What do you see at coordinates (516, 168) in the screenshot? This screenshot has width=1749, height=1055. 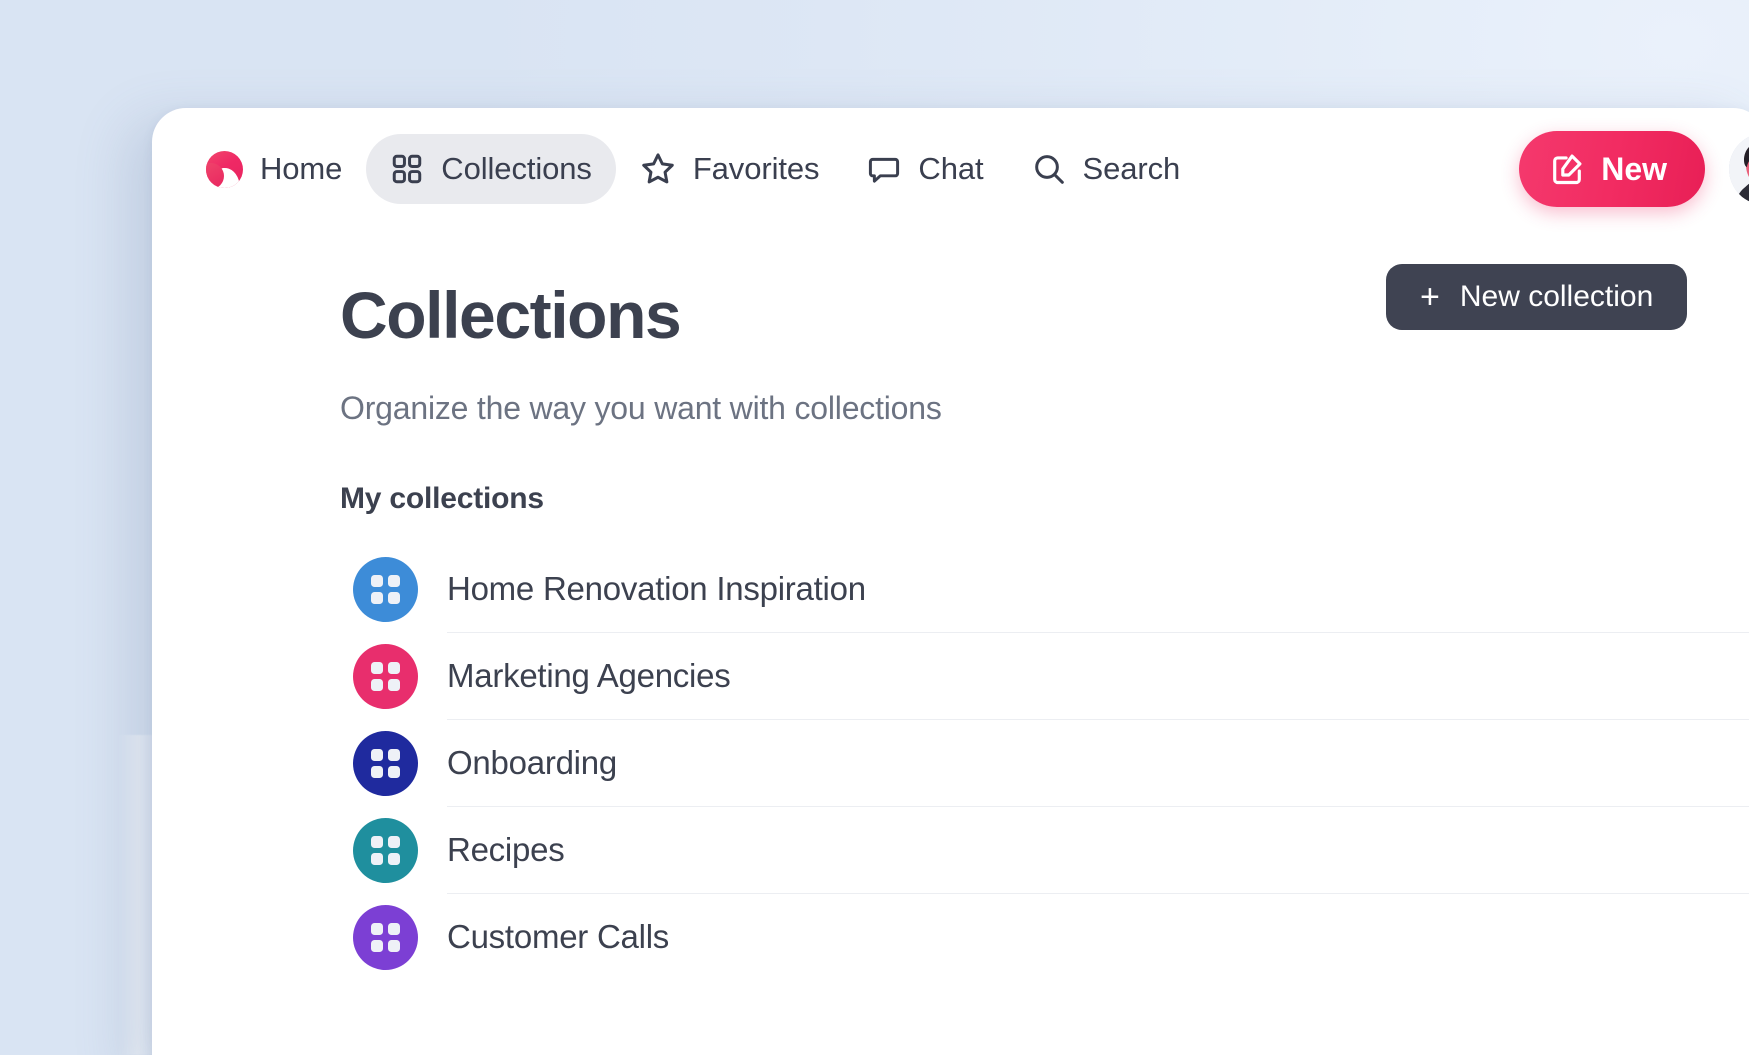 I see `nav-item-label: Collections` at bounding box center [516, 168].